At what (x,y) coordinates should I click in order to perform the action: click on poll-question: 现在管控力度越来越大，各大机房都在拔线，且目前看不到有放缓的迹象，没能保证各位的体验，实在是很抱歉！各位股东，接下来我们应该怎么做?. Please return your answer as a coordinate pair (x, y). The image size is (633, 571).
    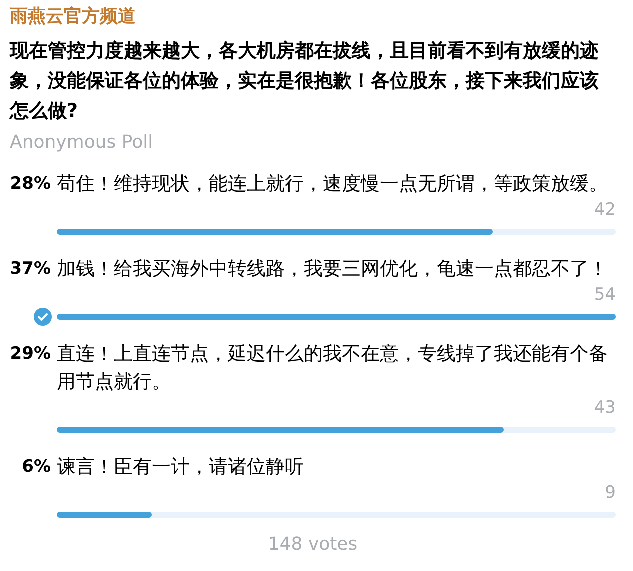
    Looking at the image, I should click on (305, 81).